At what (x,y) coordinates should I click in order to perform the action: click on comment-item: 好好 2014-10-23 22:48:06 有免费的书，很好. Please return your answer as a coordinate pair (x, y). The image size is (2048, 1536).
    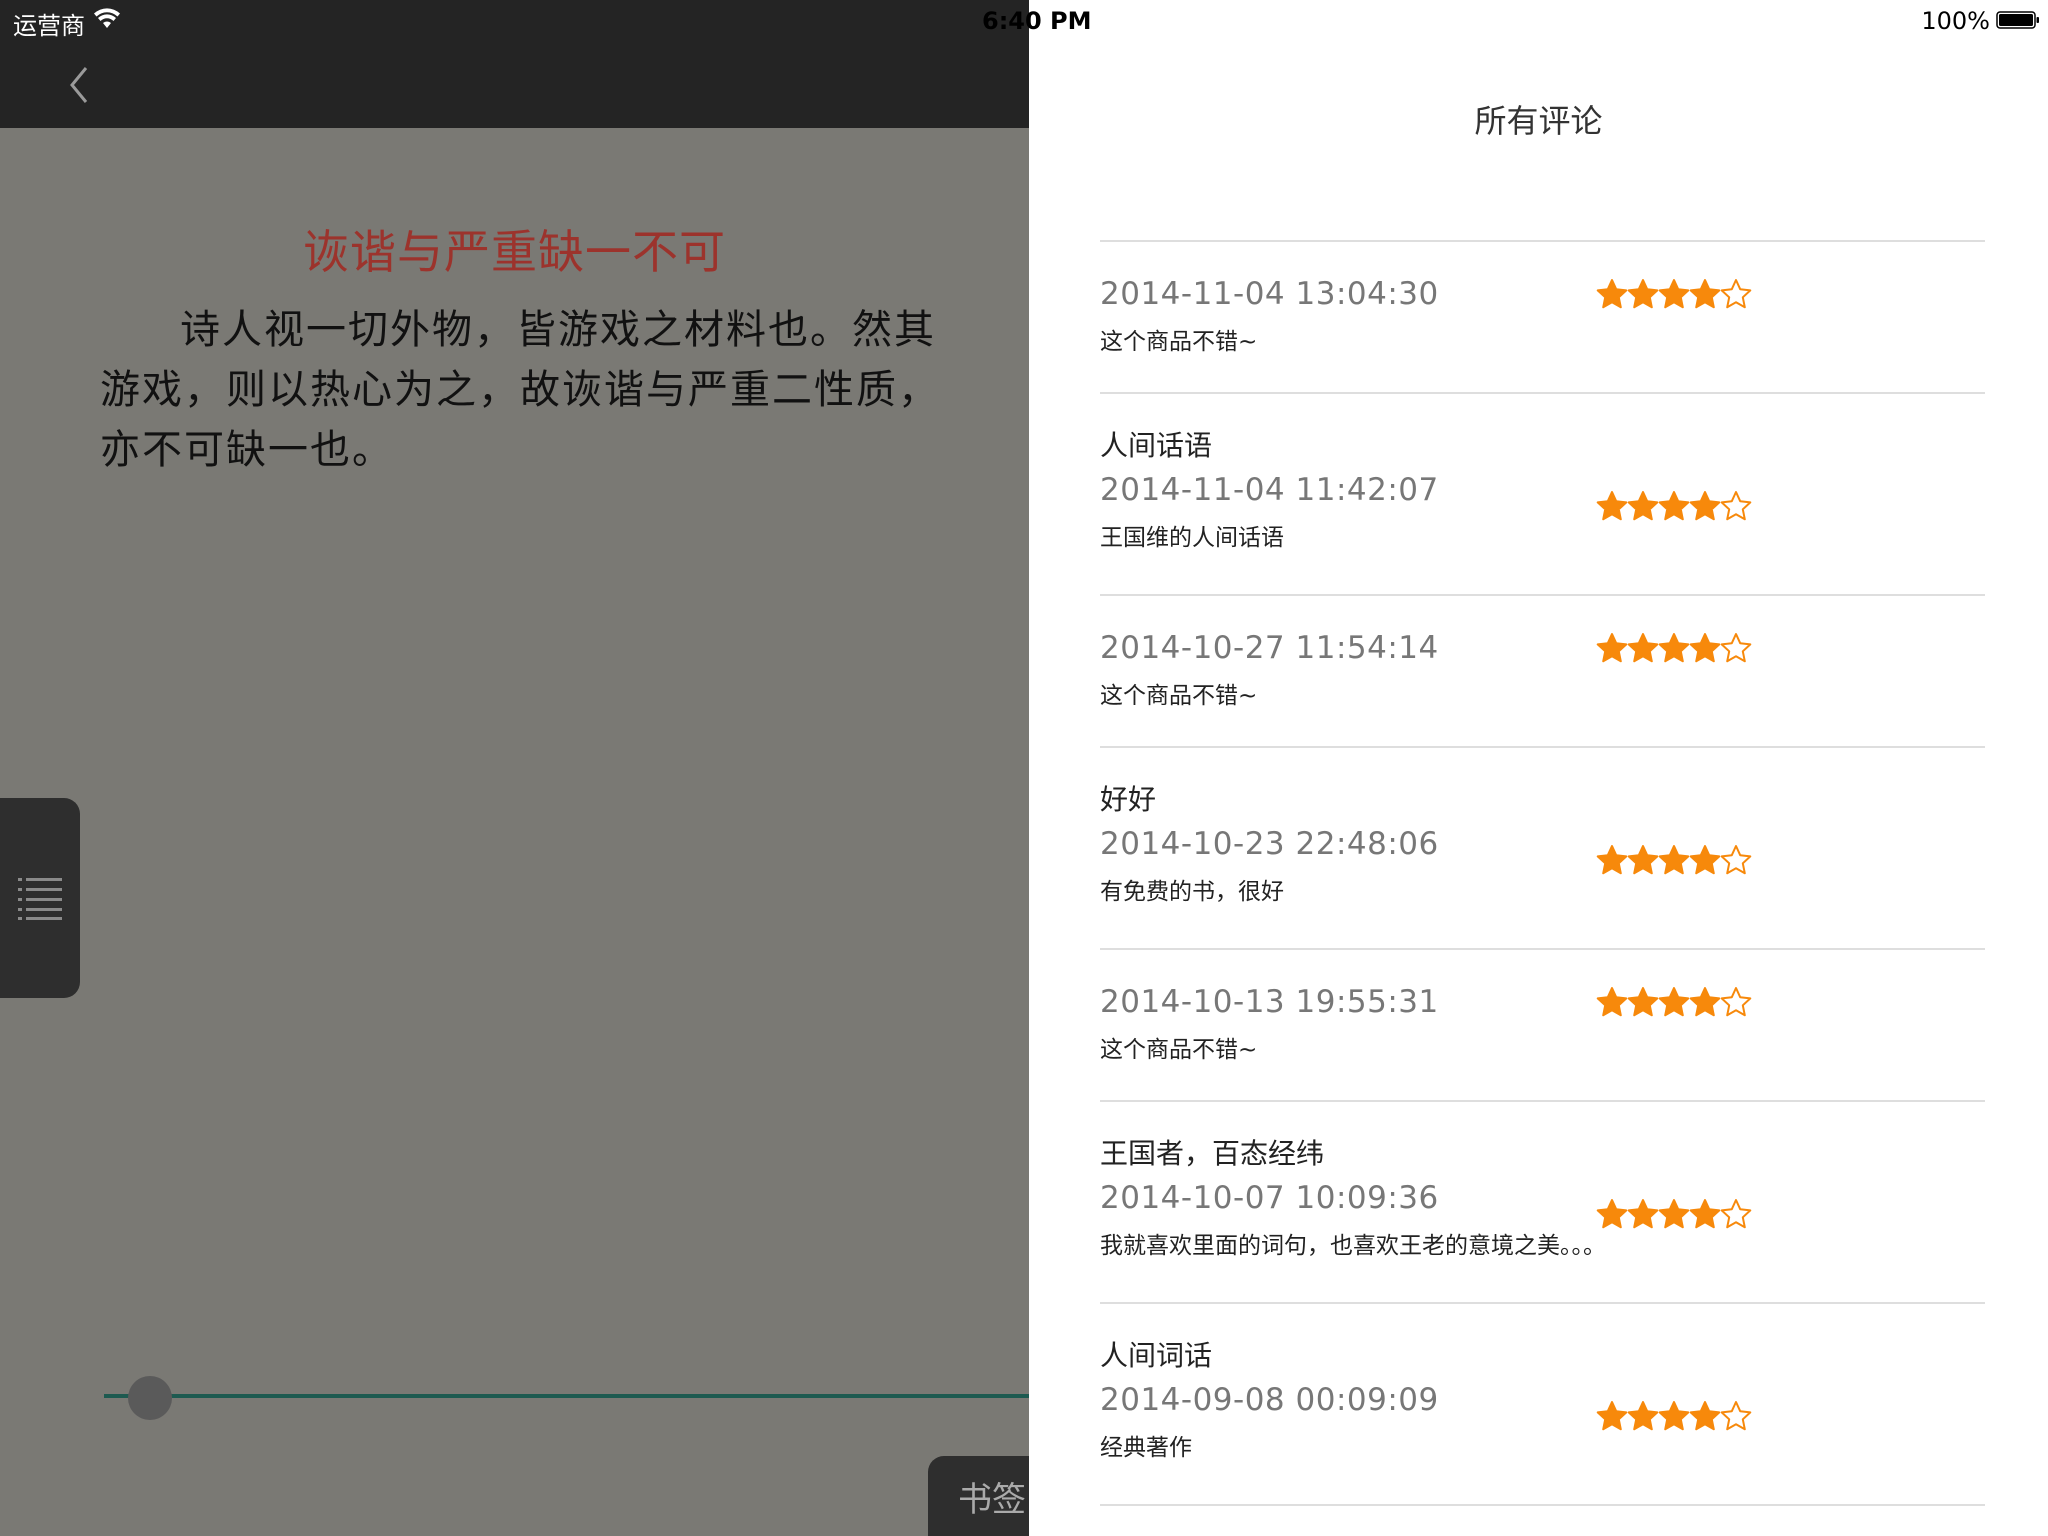
    Looking at the image, I should click on (1542, 847).